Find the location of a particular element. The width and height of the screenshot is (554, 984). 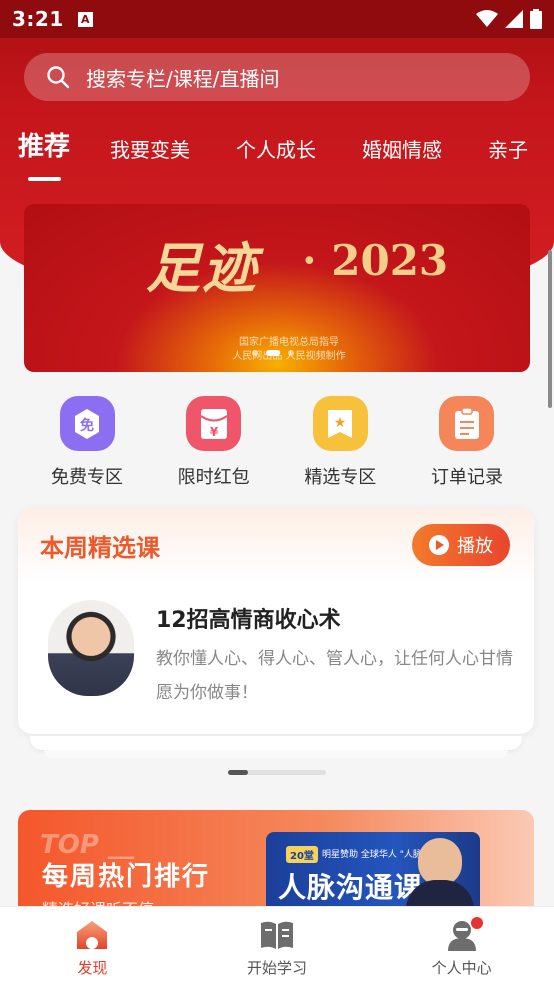

quick-red-envelope: ¥ 限时红包 is located at coordinates (214, 442).